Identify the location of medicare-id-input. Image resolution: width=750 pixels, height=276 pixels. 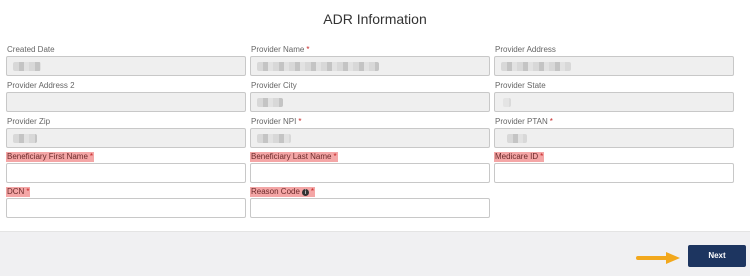
(614, 173).